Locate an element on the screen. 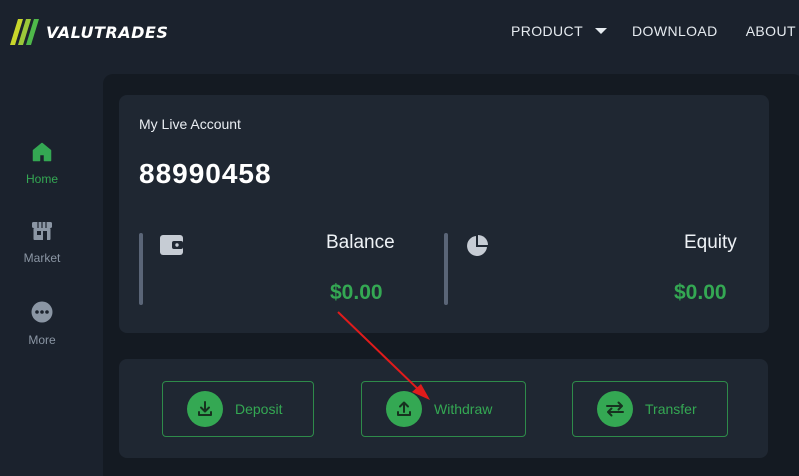 The height and width of the screenshot is (476, 799). equity-value: $0.00 is located at coordinates (700, 292).